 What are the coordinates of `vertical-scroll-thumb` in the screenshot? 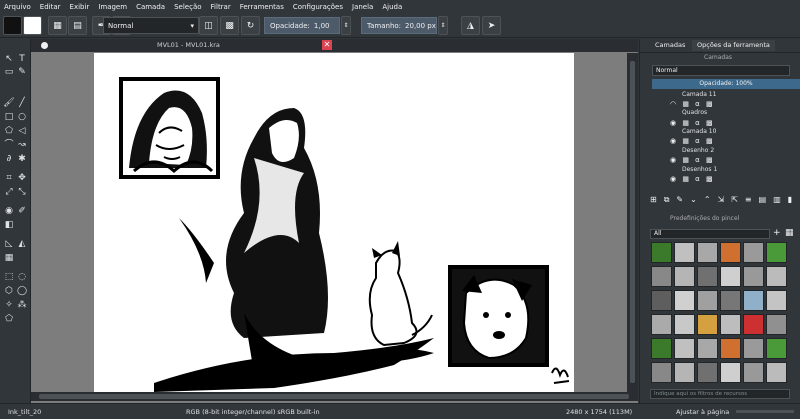 It's located at (632, 222).